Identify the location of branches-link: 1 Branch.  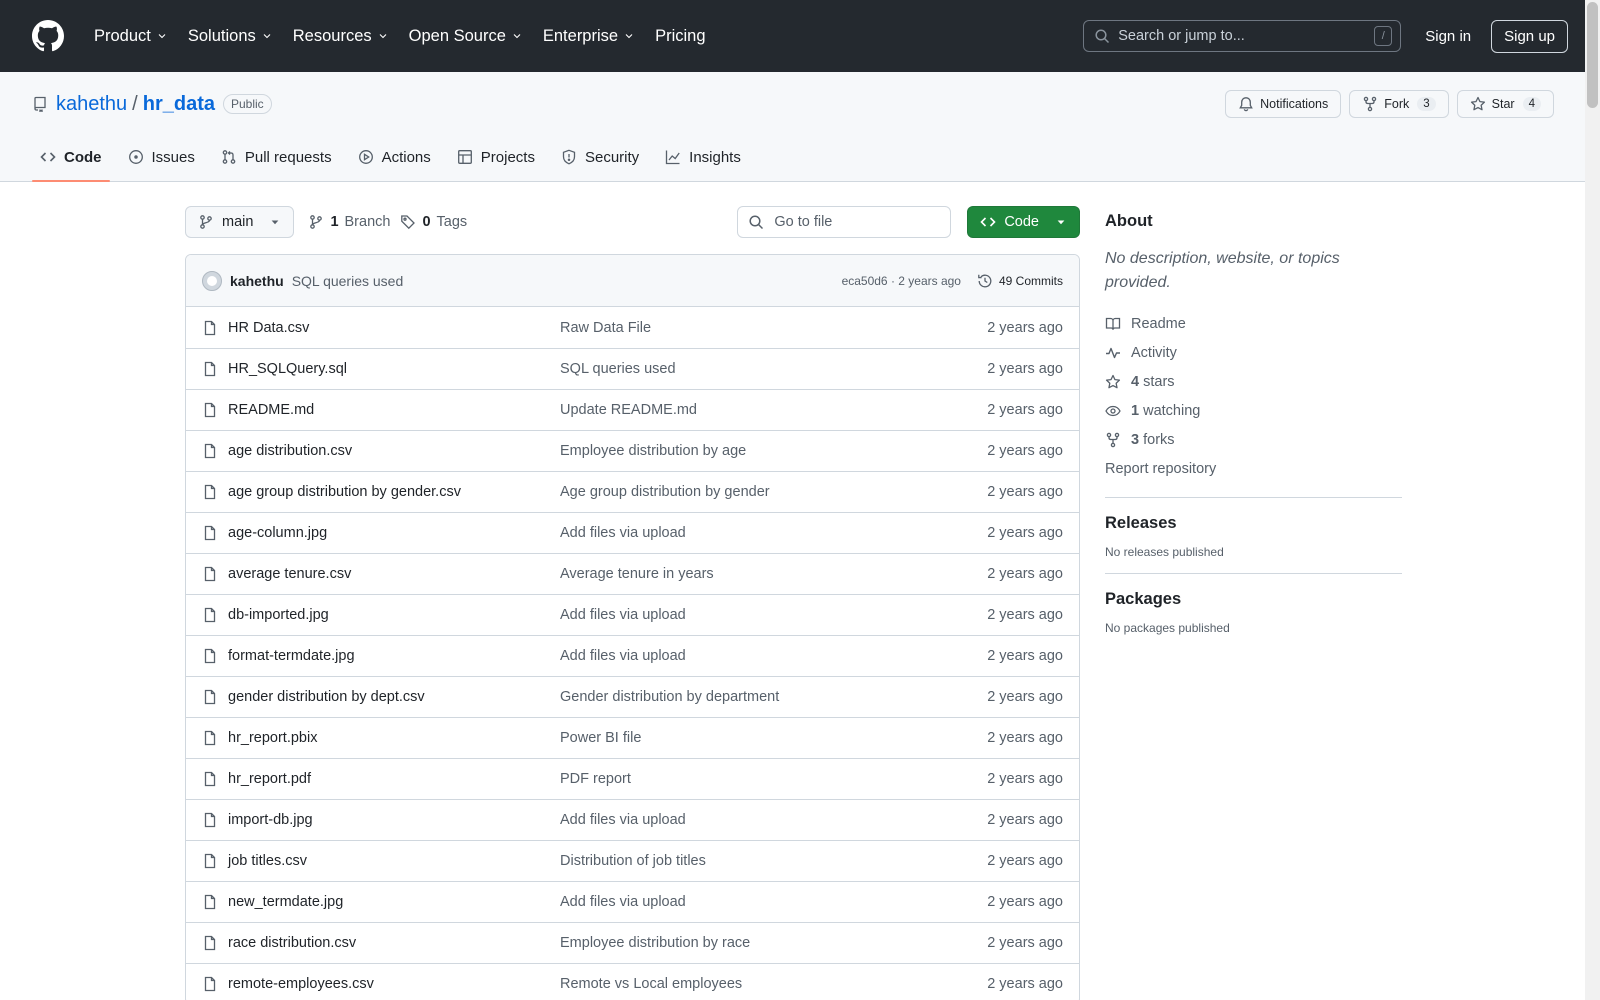
(349, 222).